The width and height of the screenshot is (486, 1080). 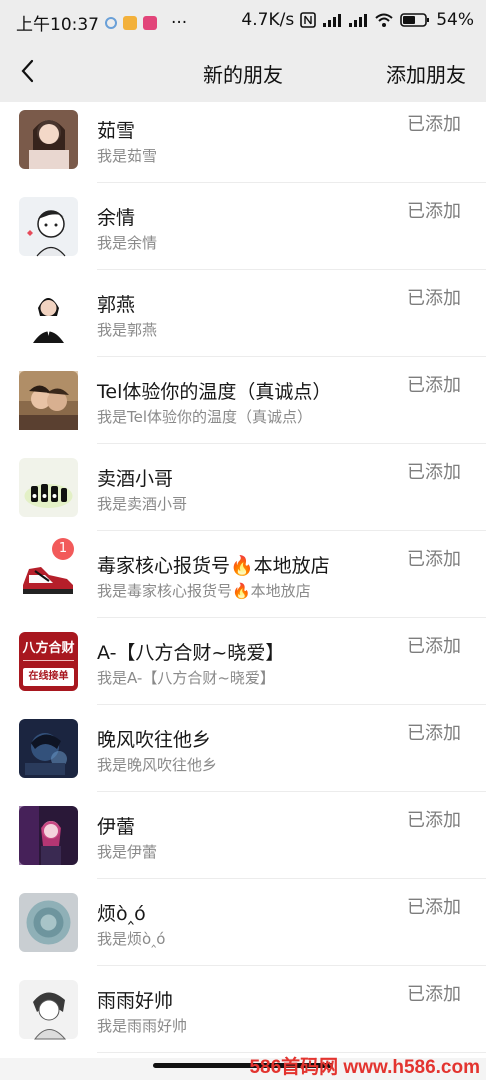 What do you see at coordinates (48, 748) in the screenshot?
I see `anime-avatar` at bounding box center [48, 748].